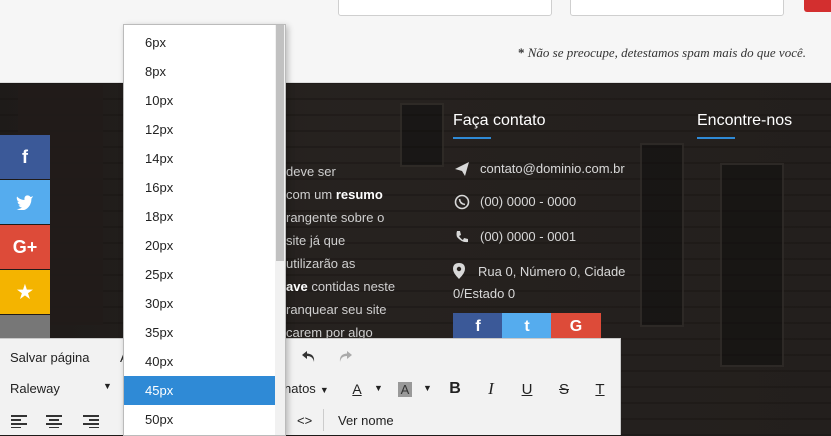 This screenshot has width=831, height=436. I want to click on redo-icon, so click(345, 357).